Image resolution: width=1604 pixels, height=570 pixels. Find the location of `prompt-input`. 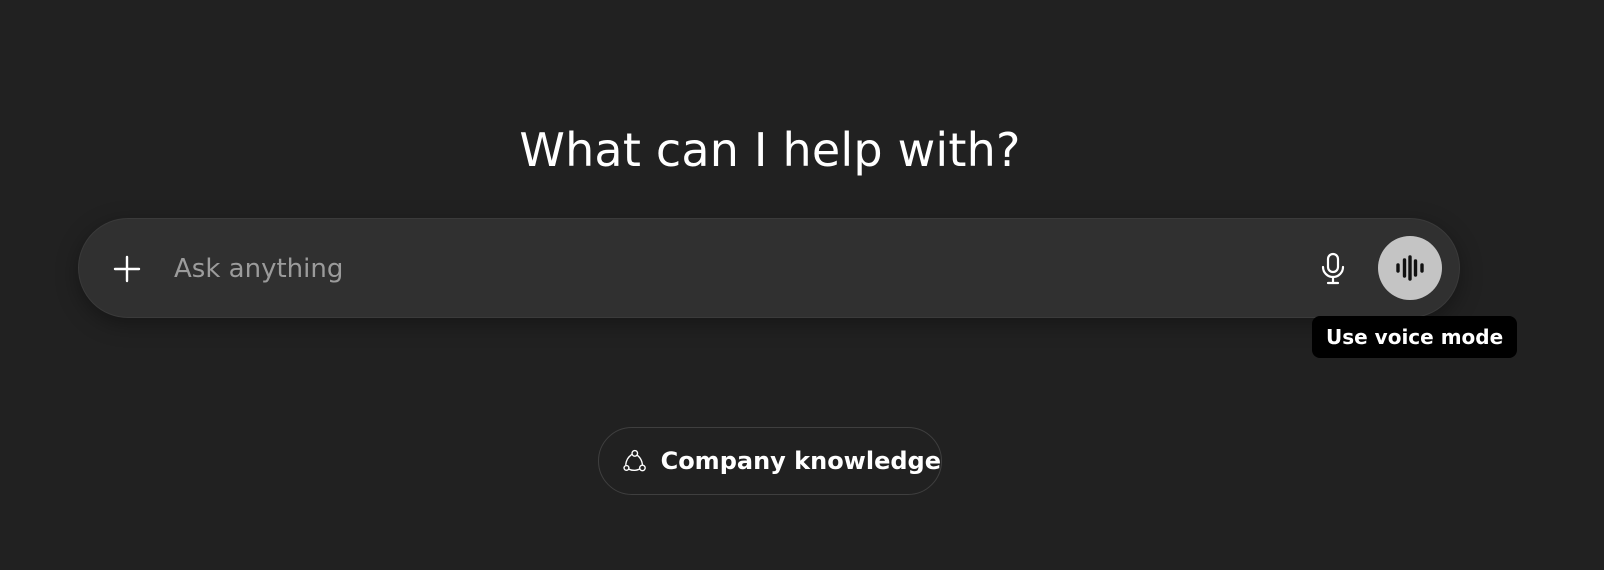

prompt-input is located at coordinates (714, 269).